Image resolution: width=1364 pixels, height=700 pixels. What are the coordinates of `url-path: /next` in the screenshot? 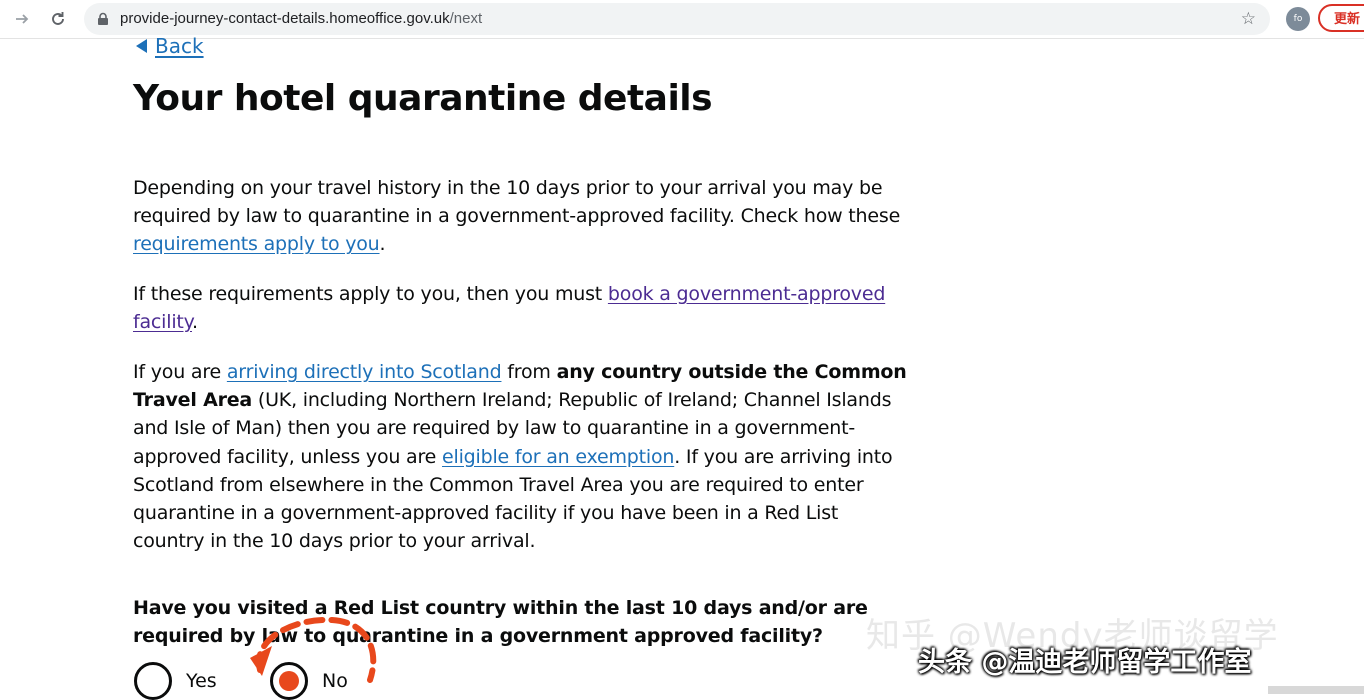 It's located at (466, 18).